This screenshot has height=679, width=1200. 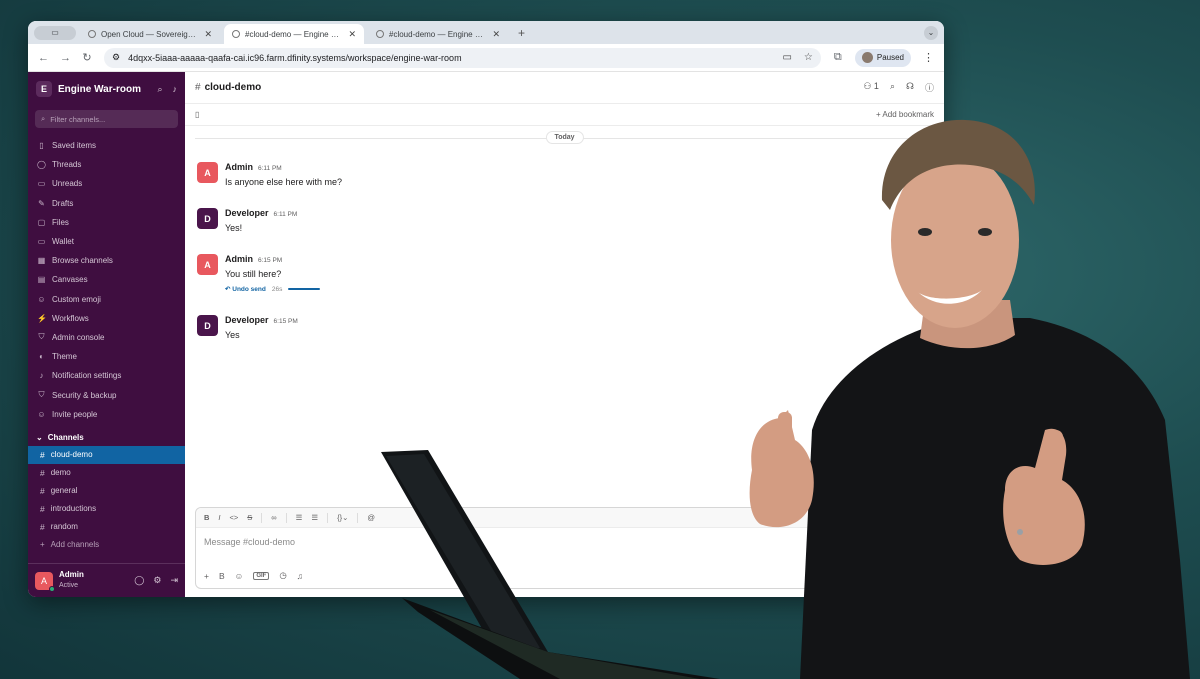 I want to click on channel-item-random: # random, so click(x=106, y=527).